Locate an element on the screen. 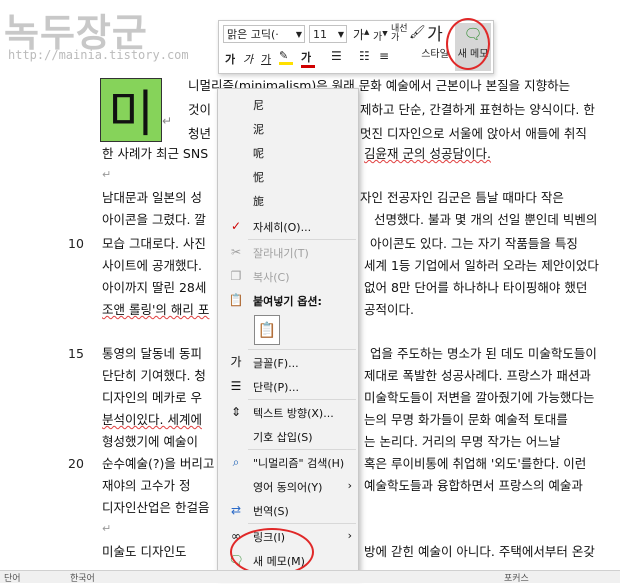  text-direction-icon: ⇕ is located at coordinates (236, 412).